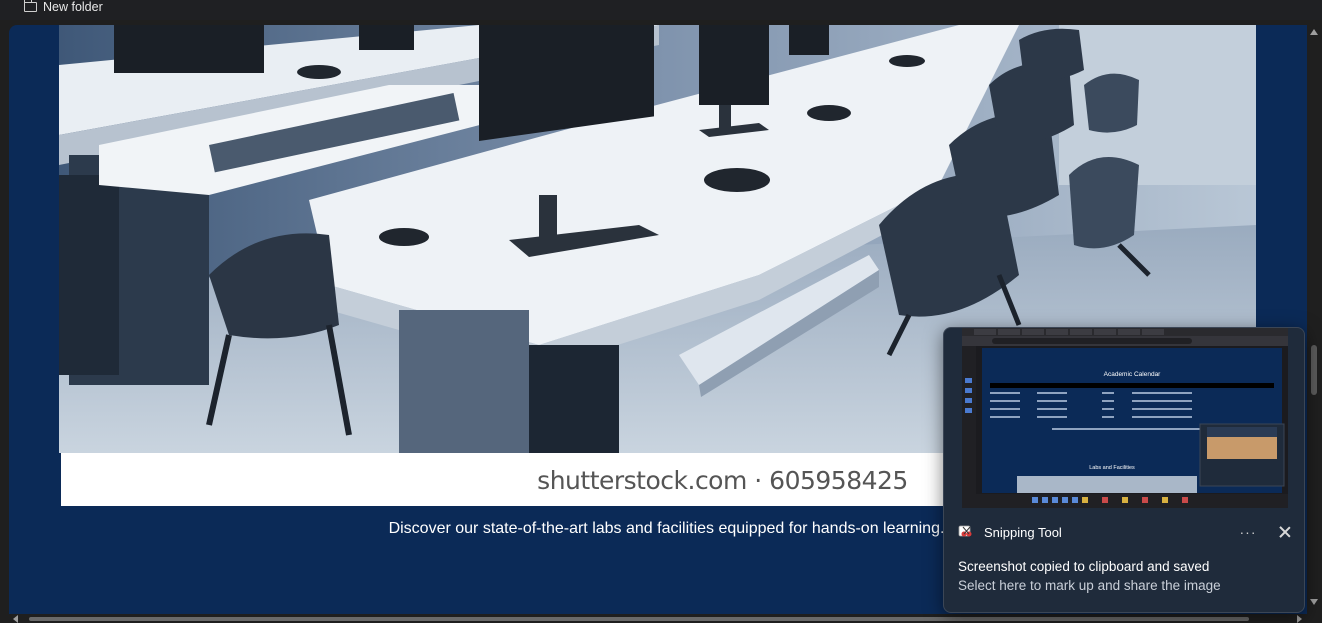 The width and height of the screenshot is (1322, 623). What do you see at coordinates (1133, 374) in the screenshot?
I see `preview-title: Academic Calendar` at bounding box center [1133, 374].